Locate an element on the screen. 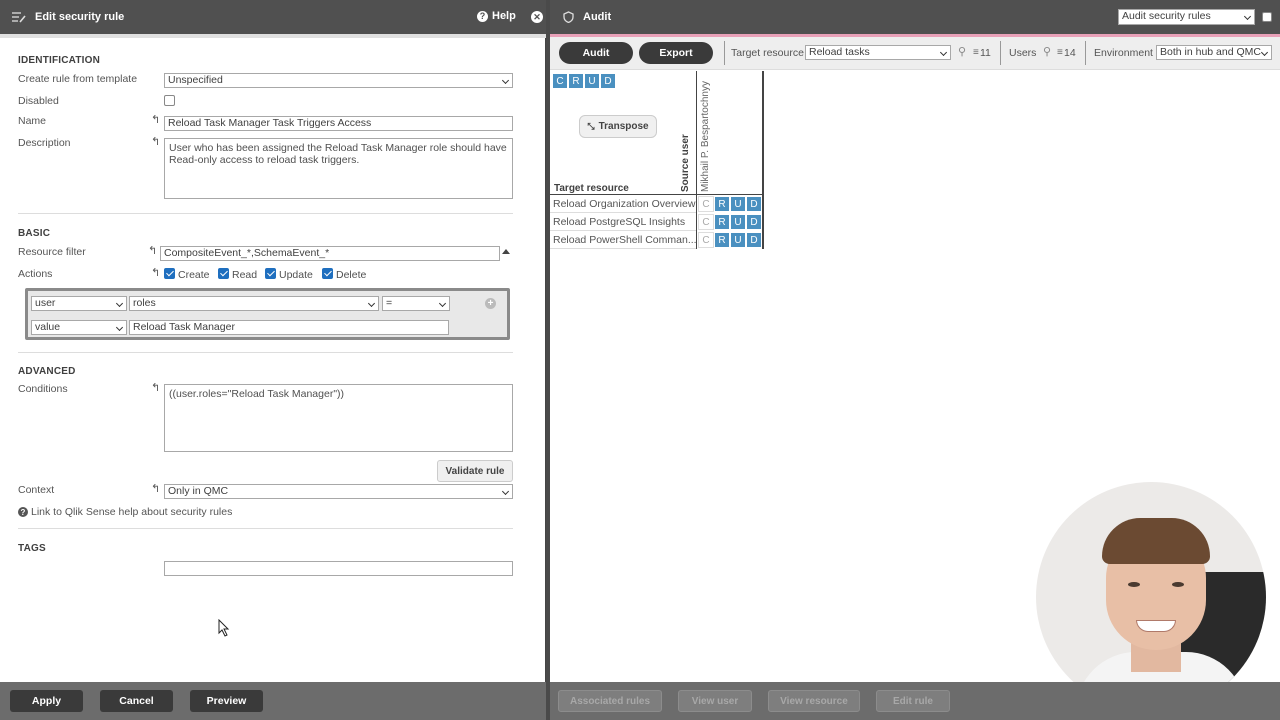 This screenshot has height=720, width=1280. environment-select: Both in hub and QMC is located at coordinates (1214, 52).